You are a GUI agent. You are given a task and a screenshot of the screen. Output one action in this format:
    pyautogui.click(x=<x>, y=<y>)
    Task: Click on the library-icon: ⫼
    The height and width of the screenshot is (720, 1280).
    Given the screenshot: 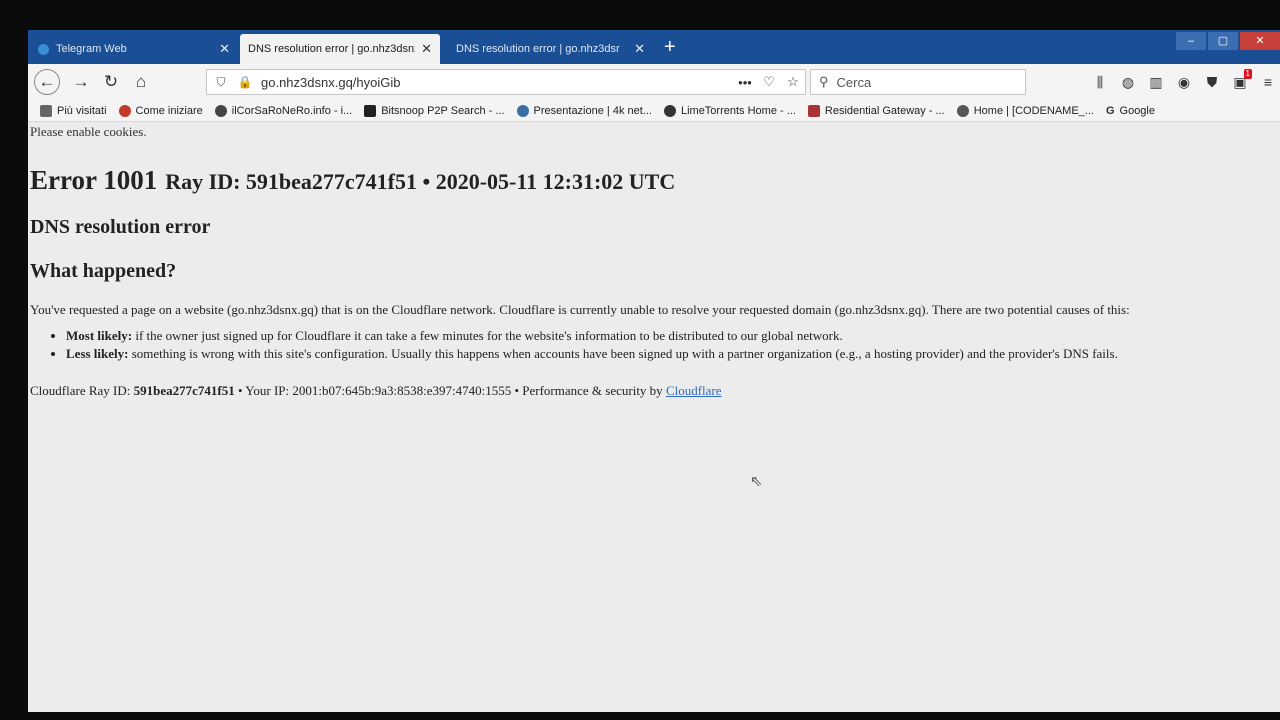 What is the action you would take?
    pyautogui.click(x=1100, y=82)
    